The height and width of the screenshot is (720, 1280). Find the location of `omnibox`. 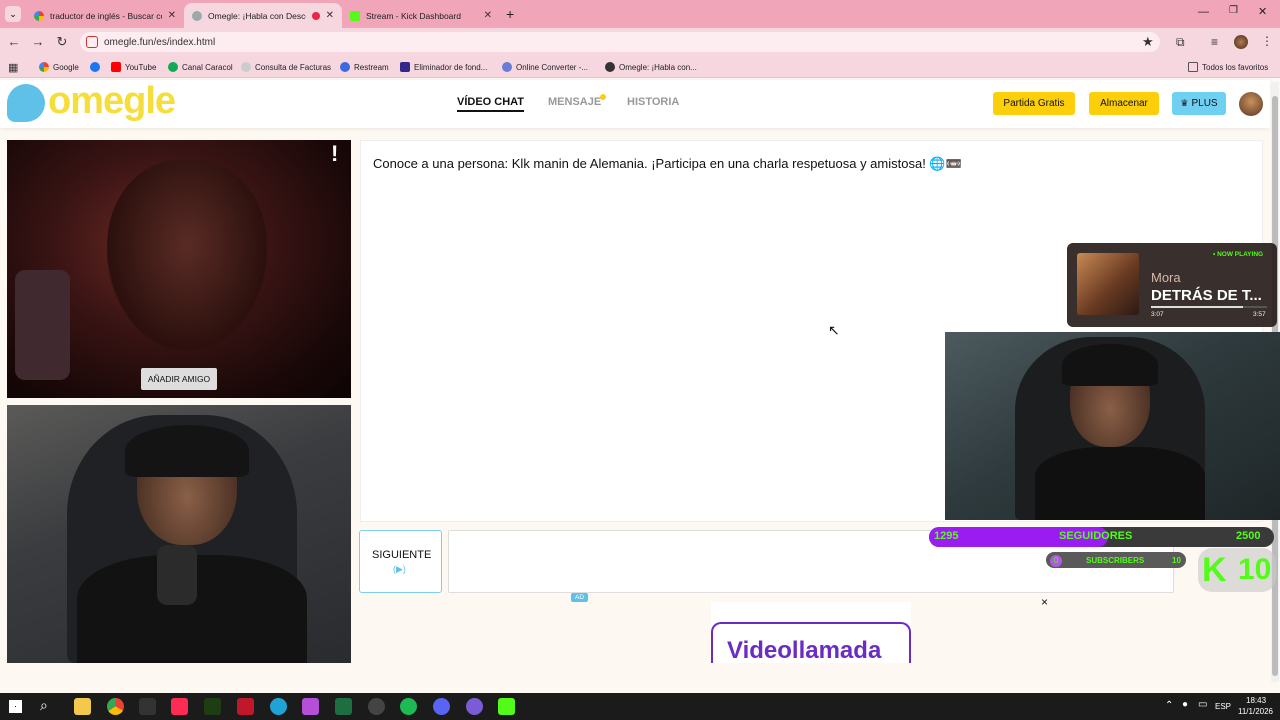

omnibox is located at coordinates (620, 42).